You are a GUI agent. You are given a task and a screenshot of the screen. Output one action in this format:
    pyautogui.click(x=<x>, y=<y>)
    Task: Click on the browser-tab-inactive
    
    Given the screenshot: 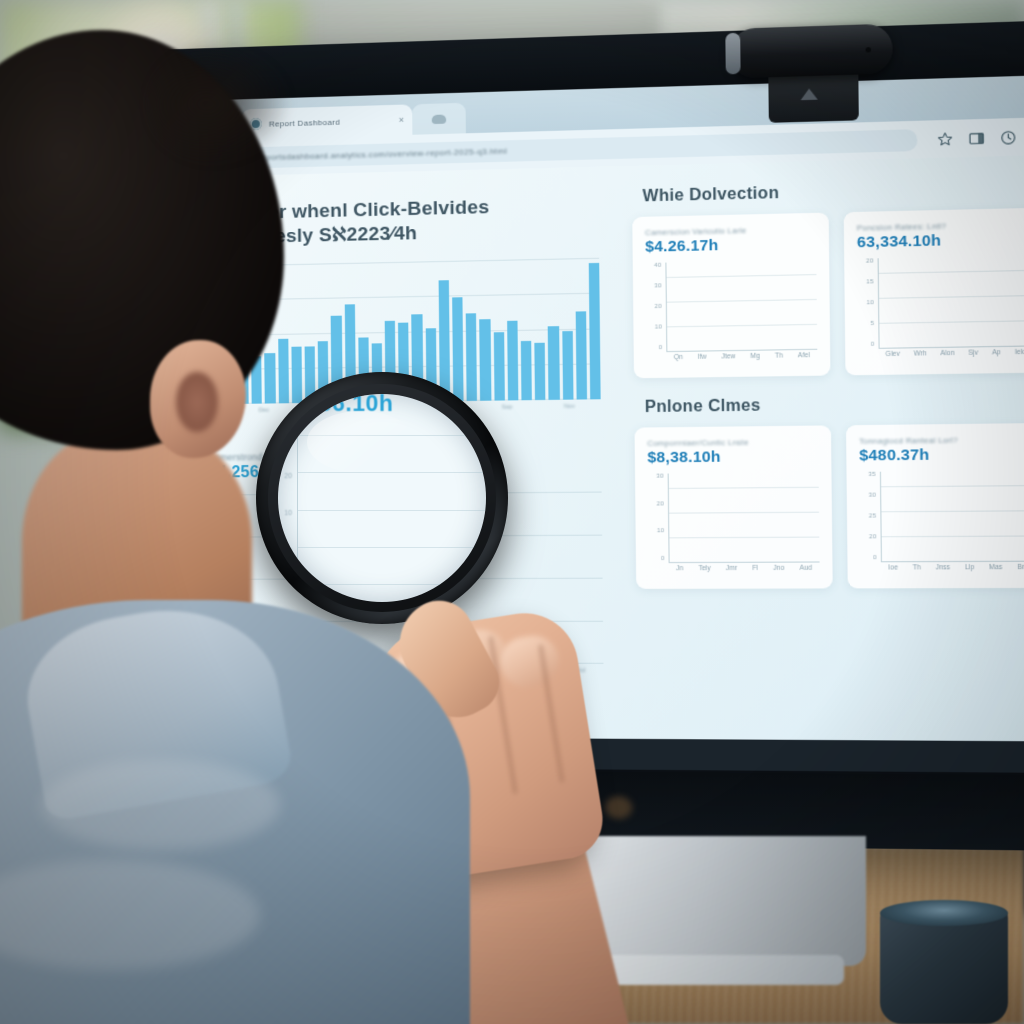 What is the action you would take?
    pyautogui.click(x=439, y=118)
    